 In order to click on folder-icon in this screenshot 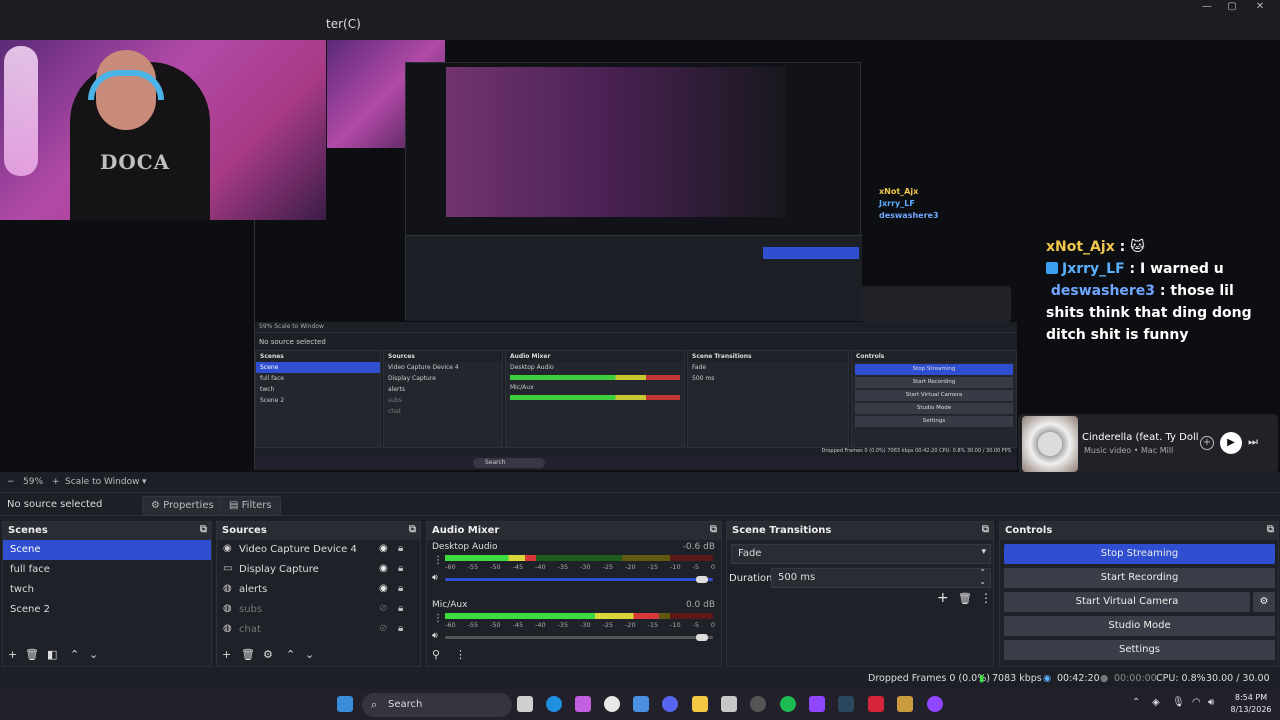, I will do `click(700, 704)`.